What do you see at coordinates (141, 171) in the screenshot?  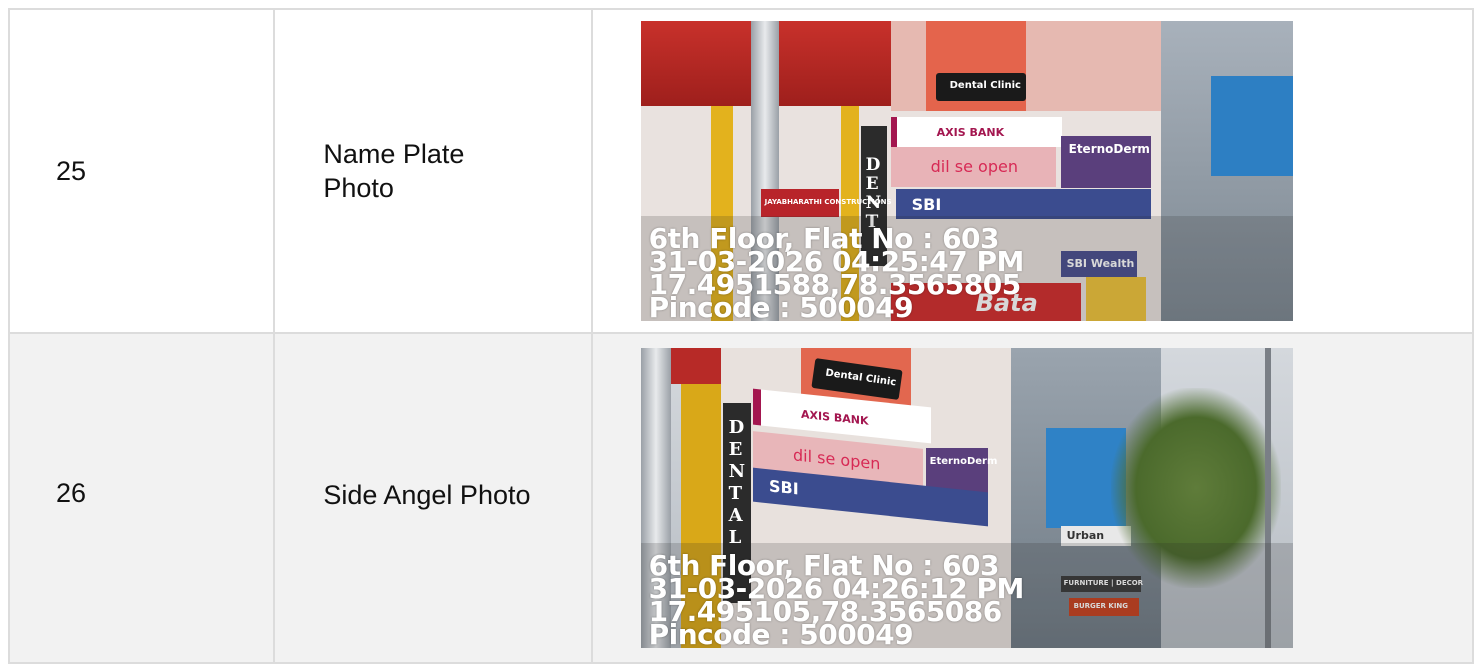 I see `row-number: 25` at bounding box center [141, 171].